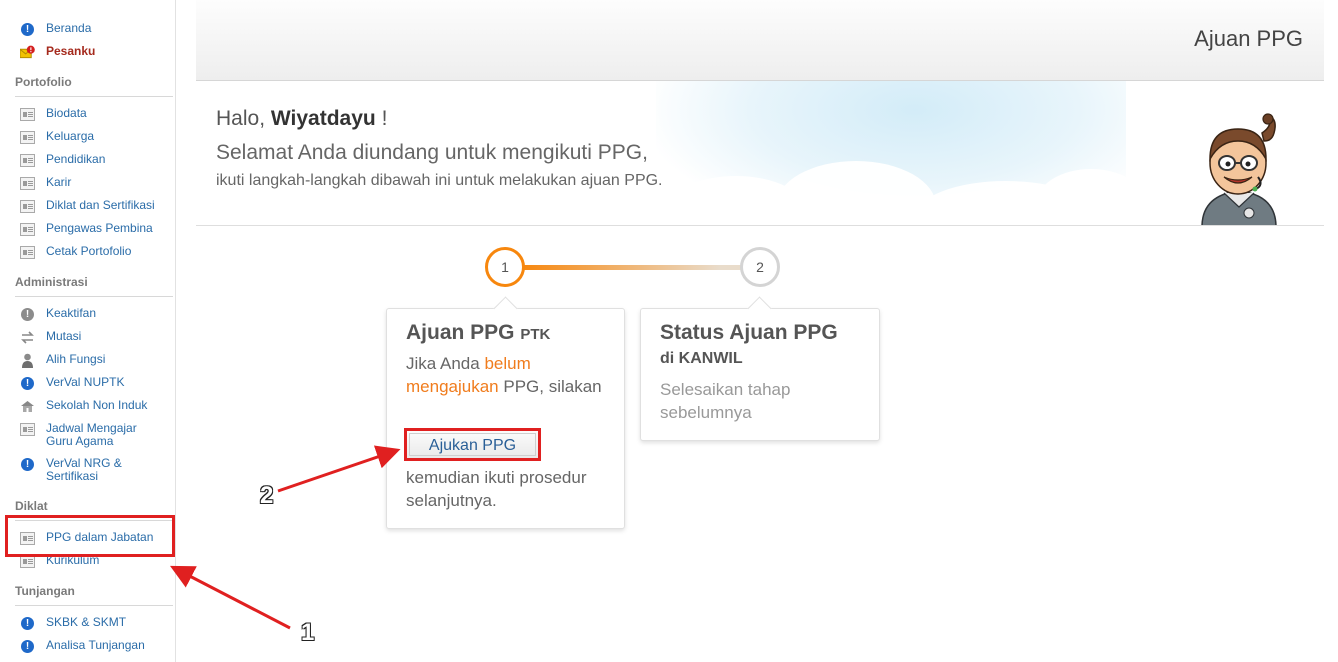 Image resolution: width=1338 pixels, height=662 pixels. What do you see at coordinates (725, 401) in the screenshot?
I see `card-description: Selesaikan tahap sebelumnya` at bounding box center [725, 401].